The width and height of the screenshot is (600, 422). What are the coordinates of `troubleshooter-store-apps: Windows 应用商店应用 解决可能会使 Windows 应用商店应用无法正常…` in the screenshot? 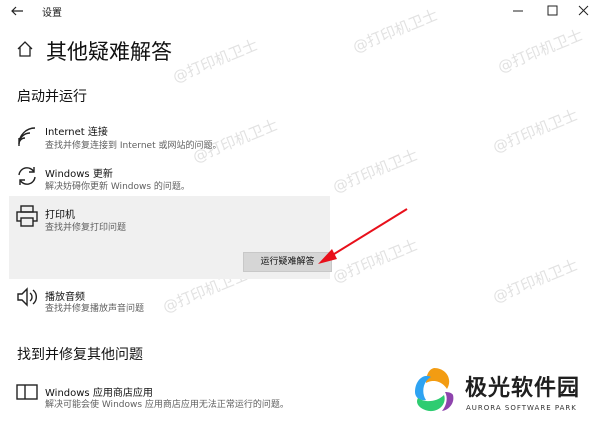 It's located at (174, 396).